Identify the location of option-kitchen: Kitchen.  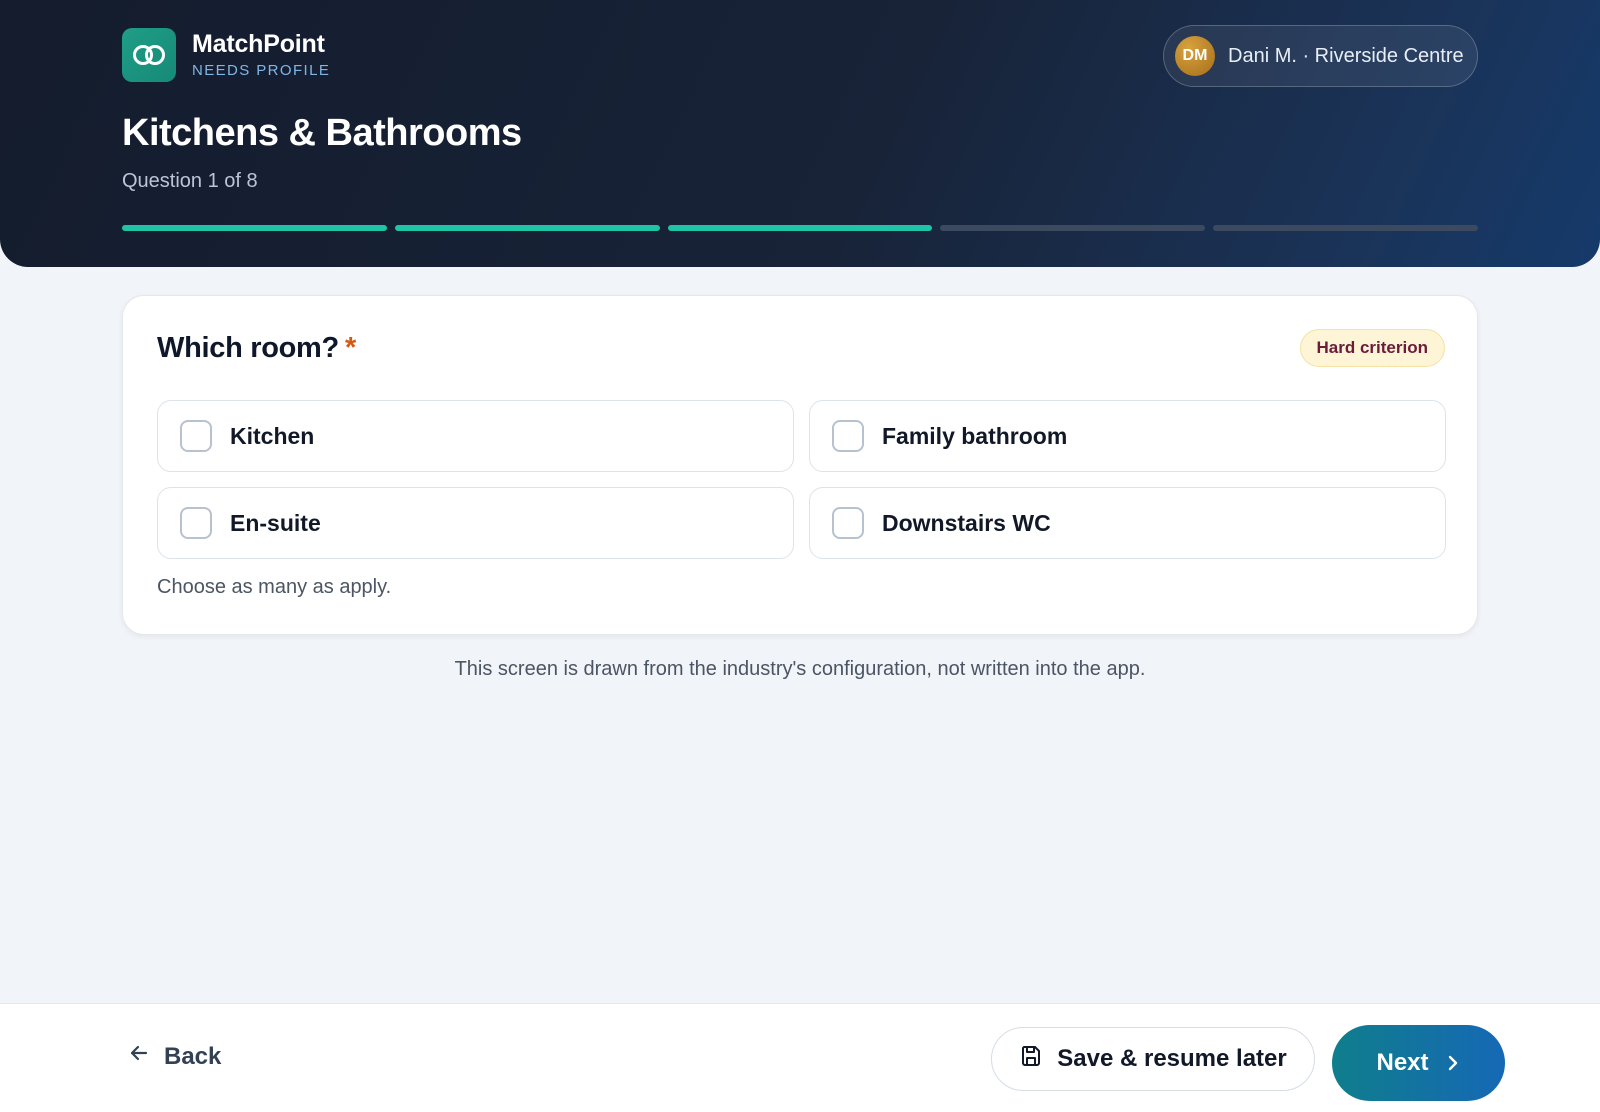
(475, 436).